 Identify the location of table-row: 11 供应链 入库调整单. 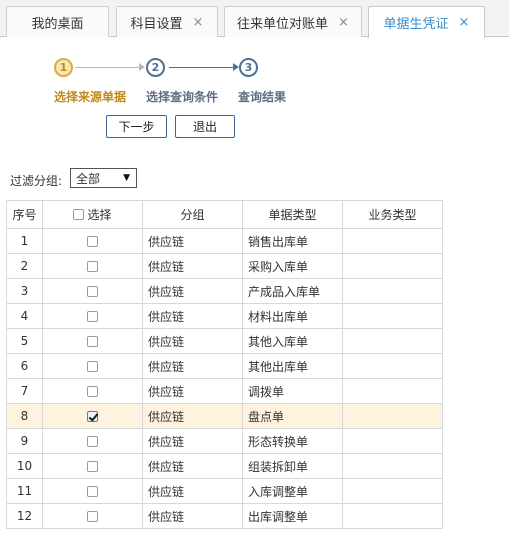
(224, 491).